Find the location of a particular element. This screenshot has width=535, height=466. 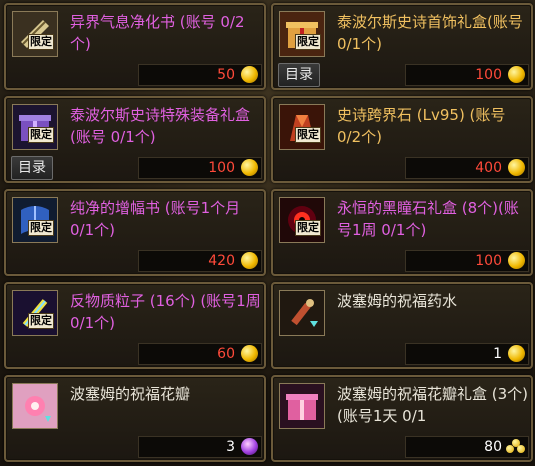

price-bar: 80 is located at coordinates (467, 447).